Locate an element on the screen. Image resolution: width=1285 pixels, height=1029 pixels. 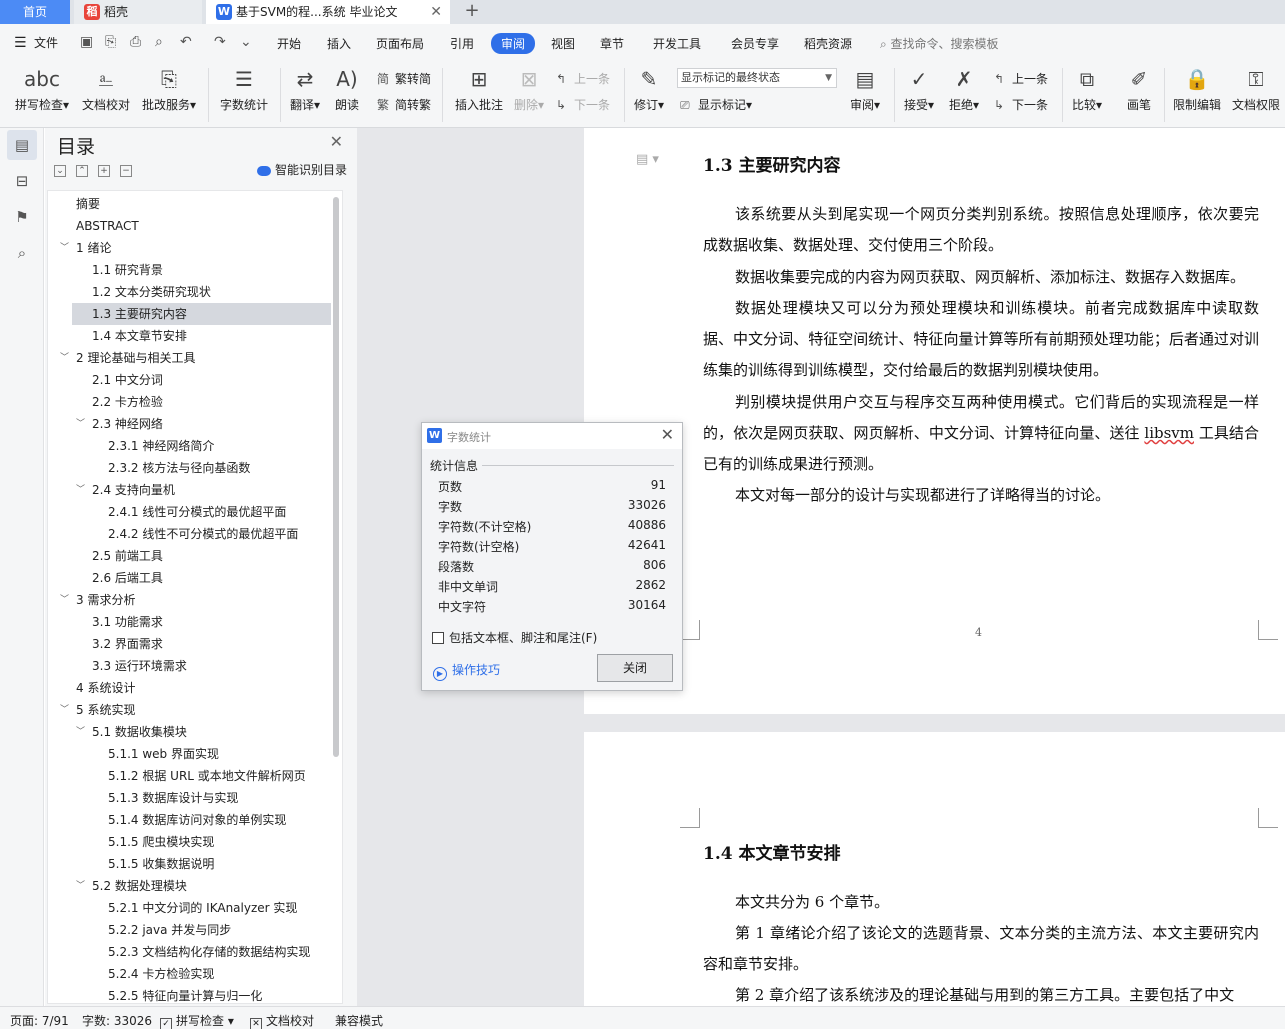
toc-item: 5.1.2 根据 URL 或本地文件解析网页 is located at coordinates (189, 776).